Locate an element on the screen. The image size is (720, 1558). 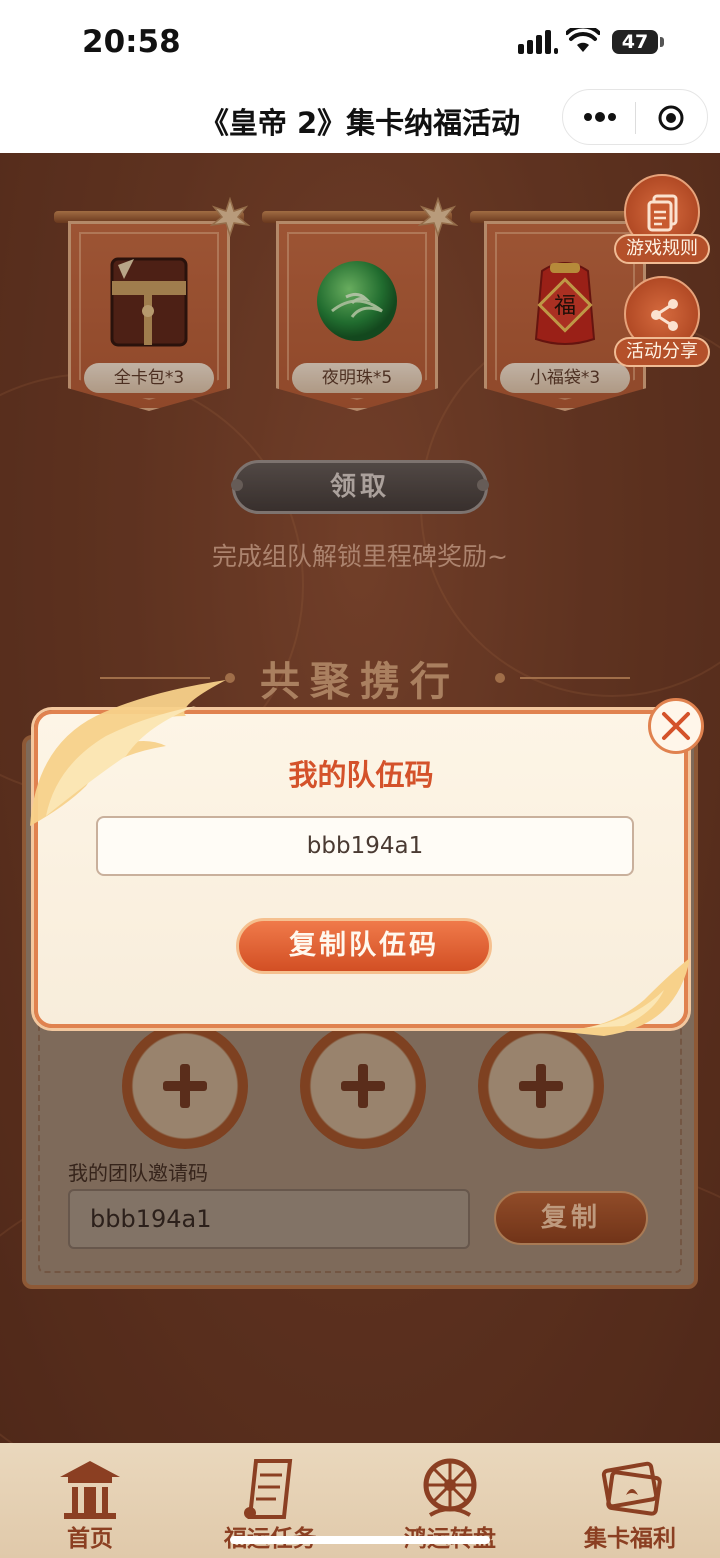
copy-team-code-button: 复制队伍码 is located at coordinates (364, 946).